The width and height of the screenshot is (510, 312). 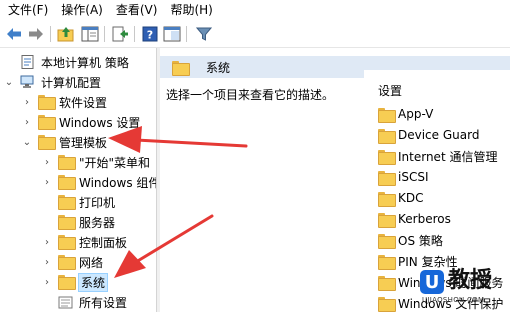 I want to click on tree-label: 打印机, so click(x=97, y=202).